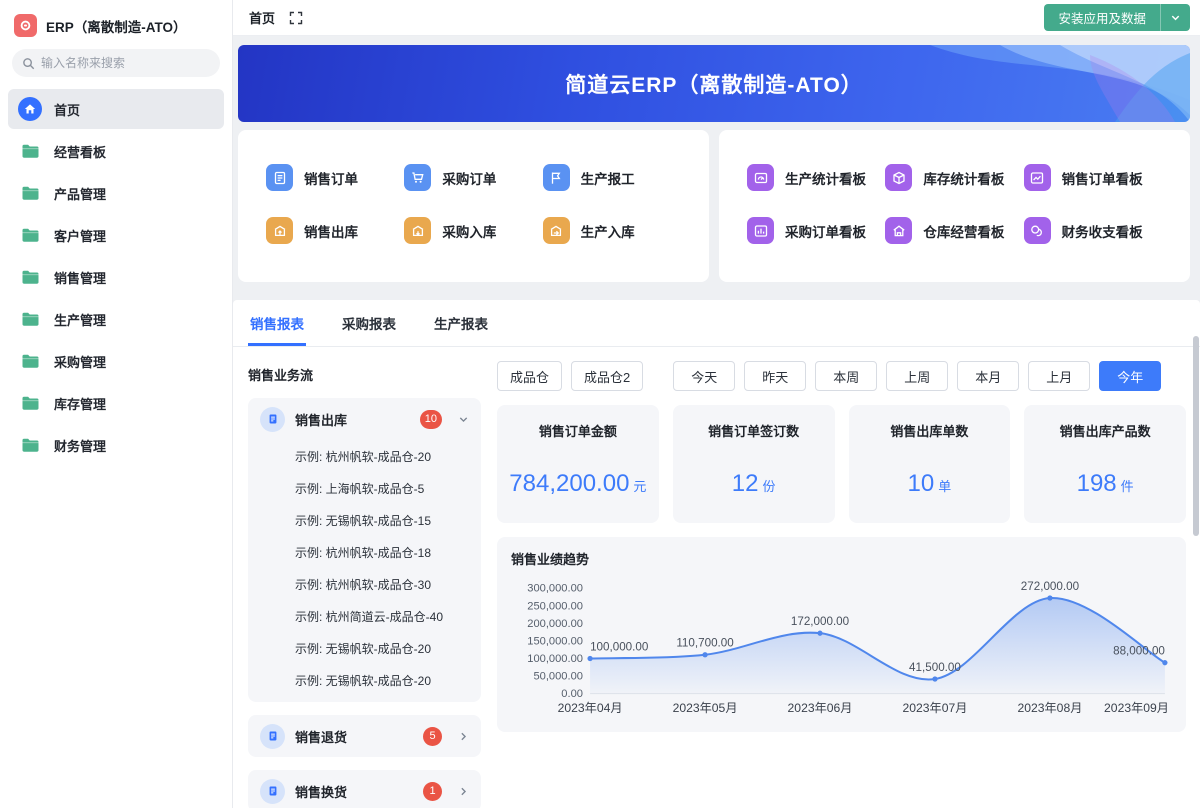 The height and width of the screenshot is (808, 1200). I want to click on breadcrumb: 首页, so click(262, 17).